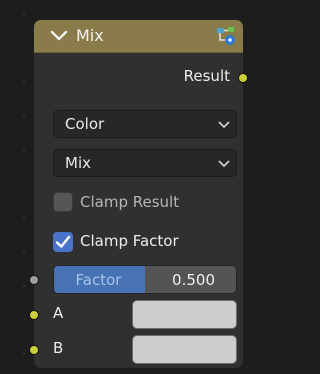 The height and width of the screenshot is (374, 320). What do you see at coordinates (34, 315) in the screenshot?
I see `input-a-socket` at bounding box center [34, 315].